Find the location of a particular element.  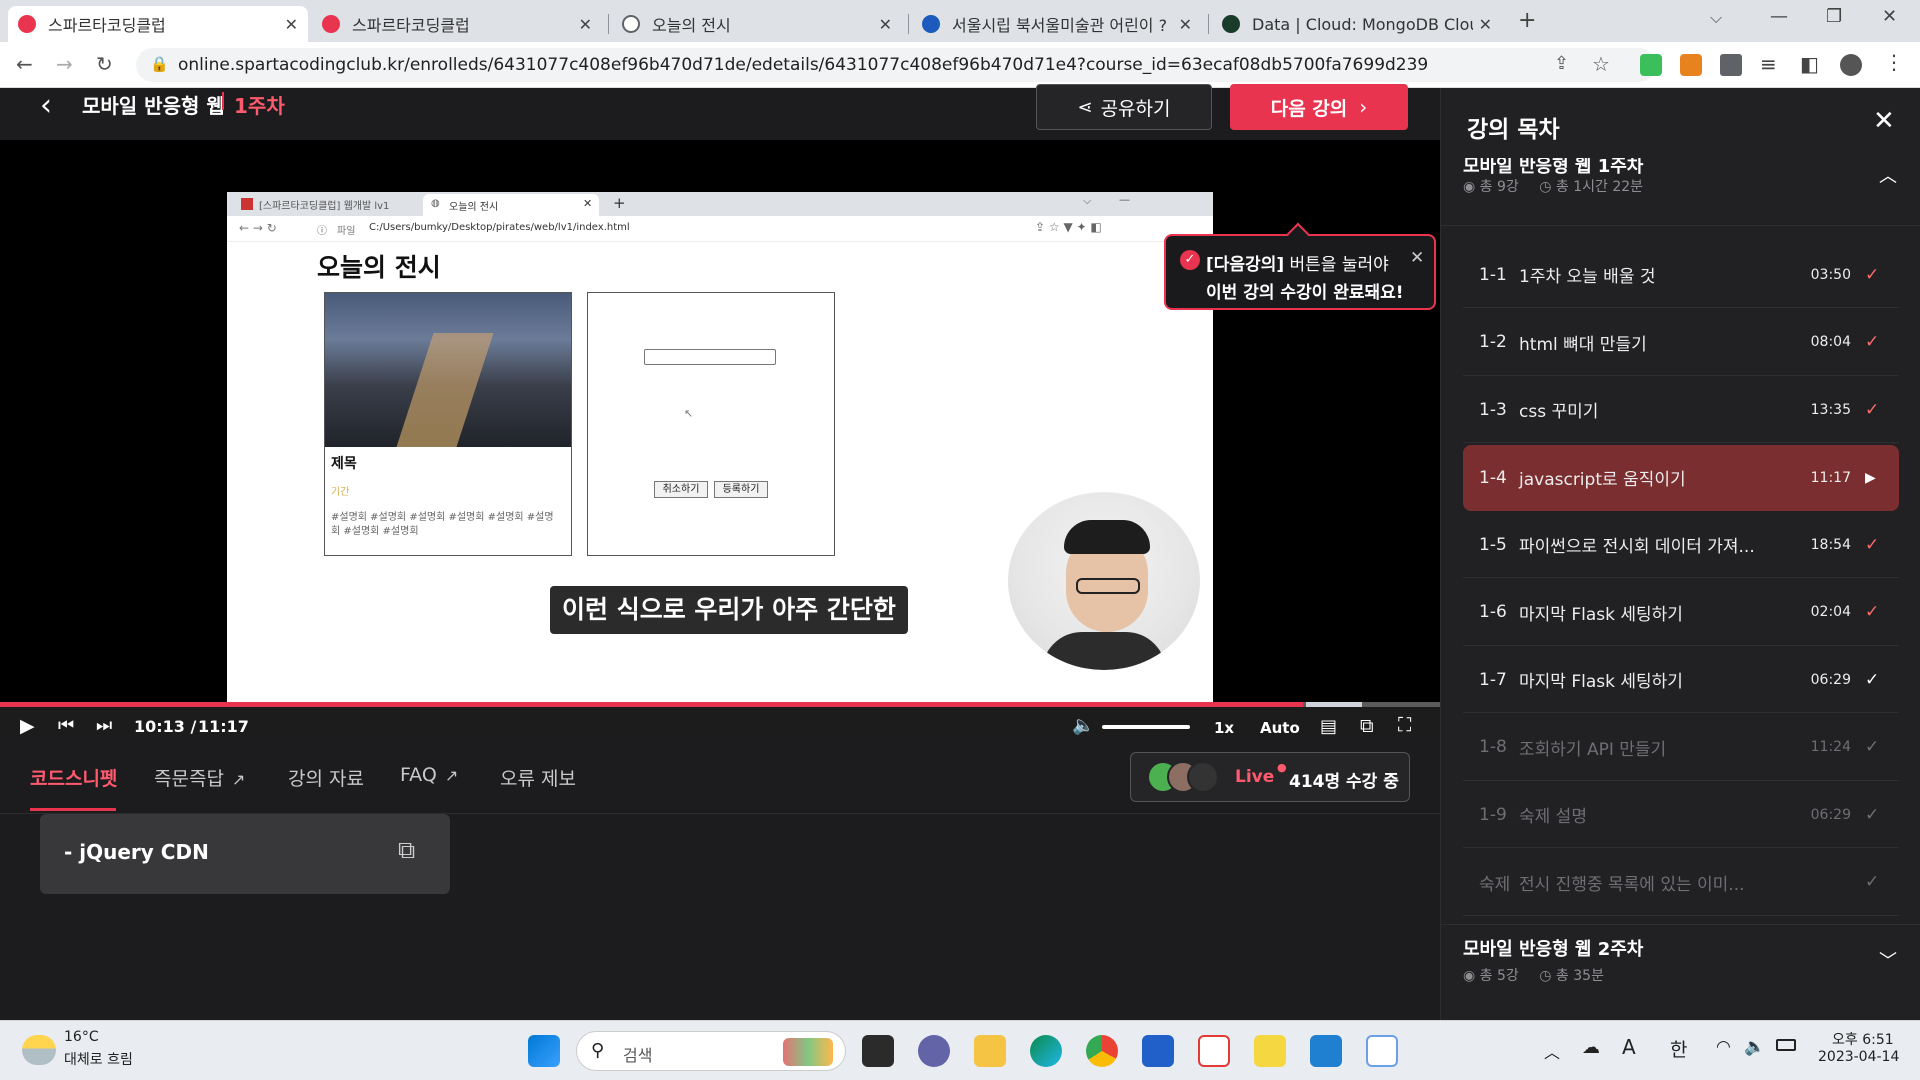

week2-meta: ◉ 총 5강 ◷ 총 35분 is located at coordinates (1533, 975).